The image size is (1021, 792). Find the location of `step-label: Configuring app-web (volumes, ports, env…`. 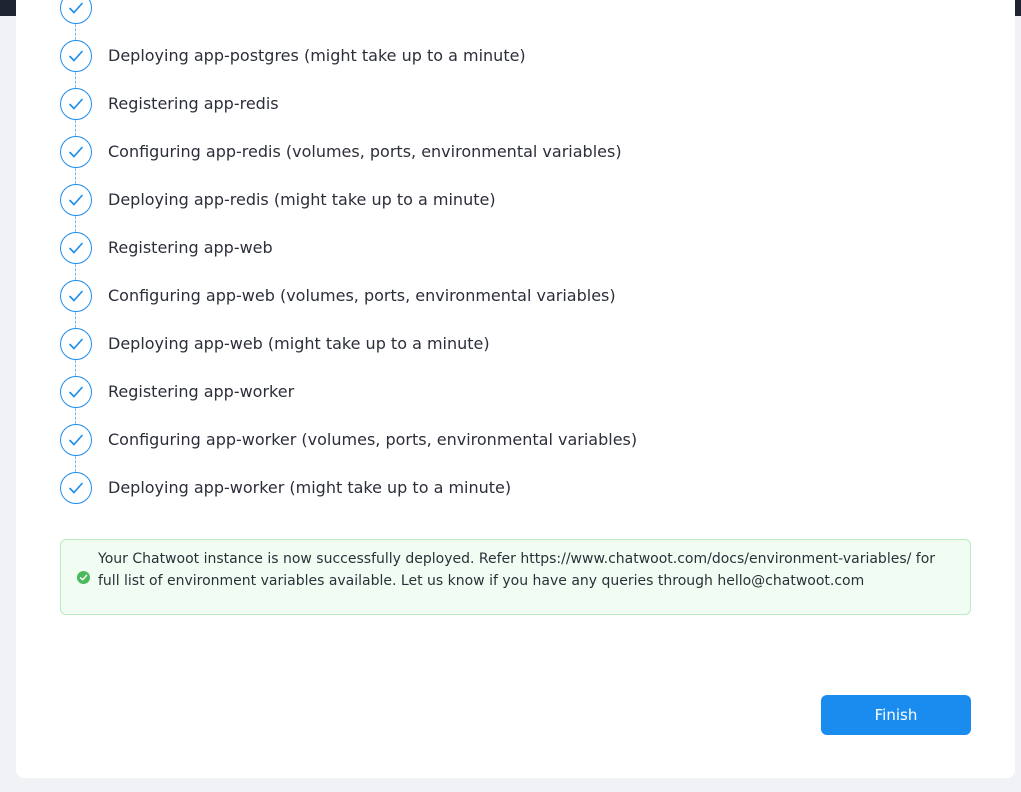

step-label: Configuring app-web (volumes, ports, env… is located at coordinates (362, 295).